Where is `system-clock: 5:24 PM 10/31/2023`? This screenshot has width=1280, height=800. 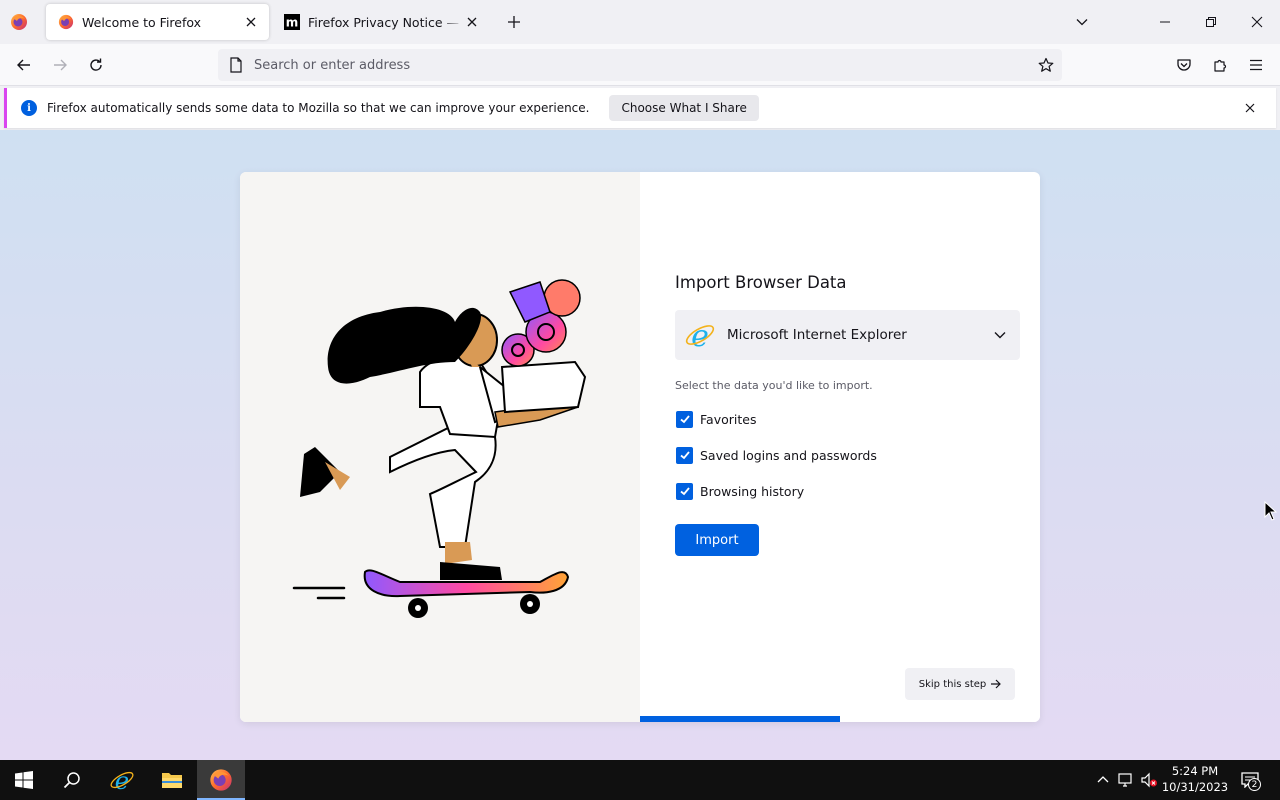
system-clock: 5:24 PM 10/31/2023 is located at coordinates (1195, 780).